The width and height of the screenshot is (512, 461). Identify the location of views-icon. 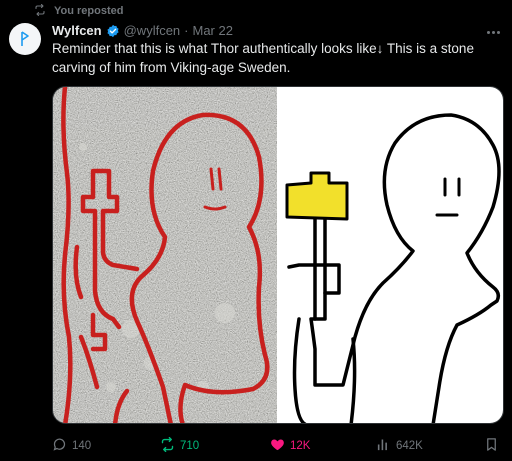
(383, 446).